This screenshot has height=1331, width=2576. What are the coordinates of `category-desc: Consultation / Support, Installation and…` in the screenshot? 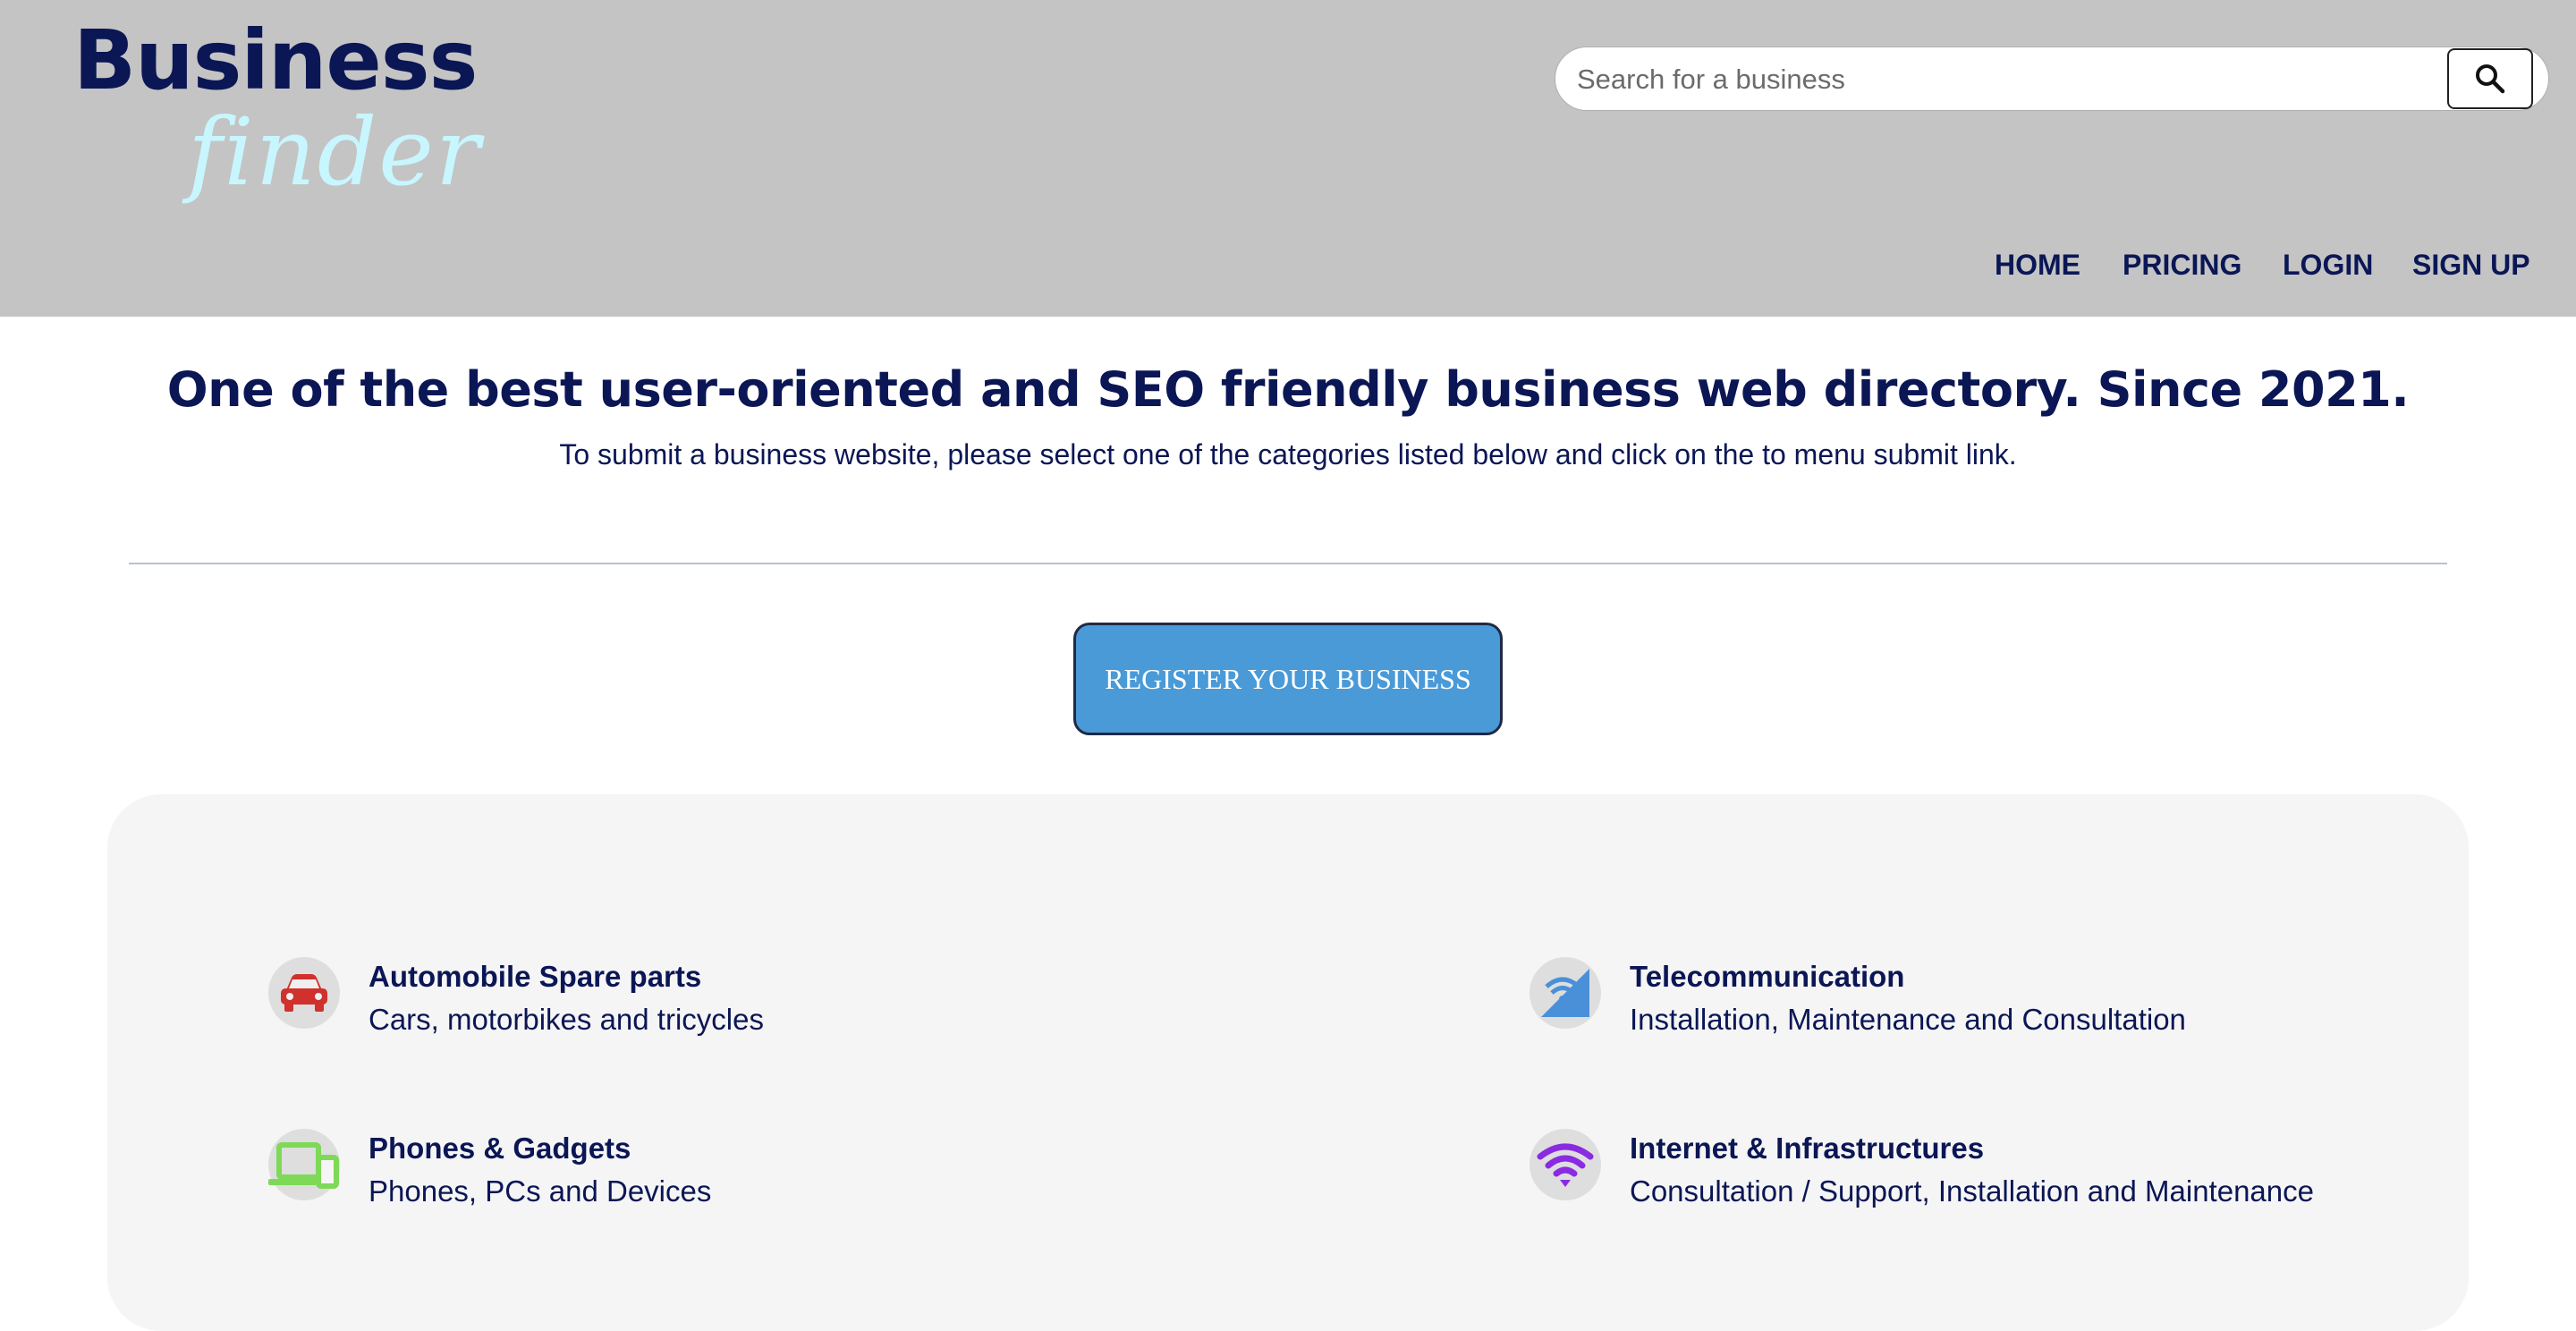 It's located at (1972, 1191).